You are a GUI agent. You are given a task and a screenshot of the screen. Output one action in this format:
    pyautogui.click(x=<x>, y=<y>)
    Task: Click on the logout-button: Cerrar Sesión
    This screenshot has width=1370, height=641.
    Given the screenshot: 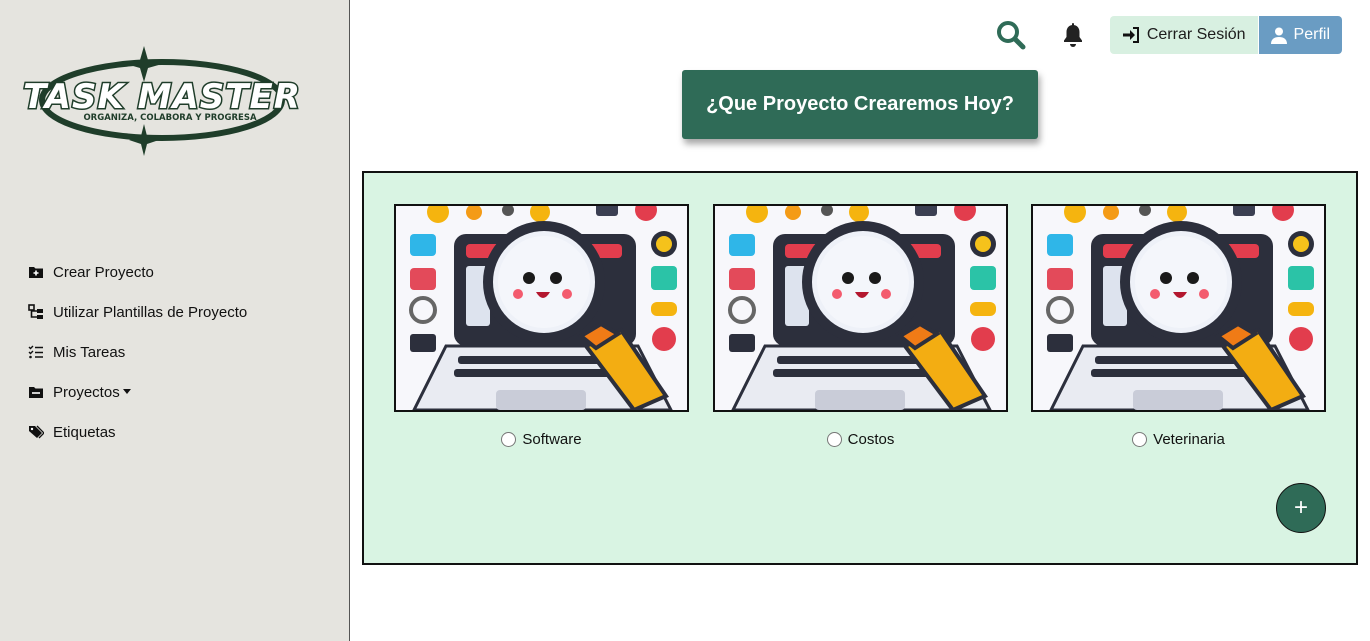 What is the action you would take?
    pyautogui.click(x=1183, y=35)
    